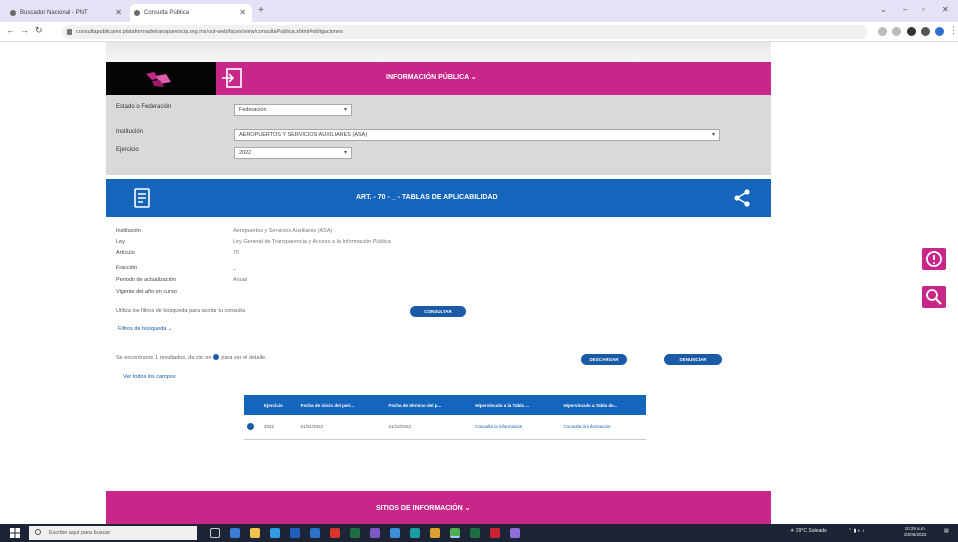 The image size is (958, 542). Describe the element at coordinates (905, 9) in the screenshot. I see `minimize-icon: –` at that location.